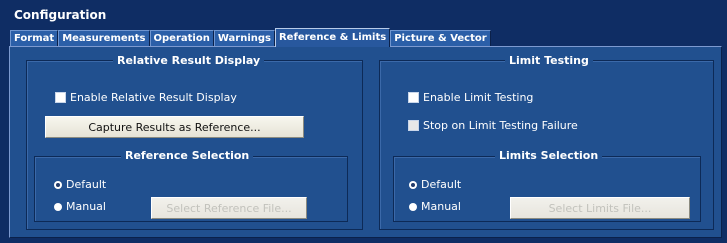  Describe the element at coordinates (153, 97) in the screenshot. I see `enable-relative-label: Enable Relative Result Display` at that location.